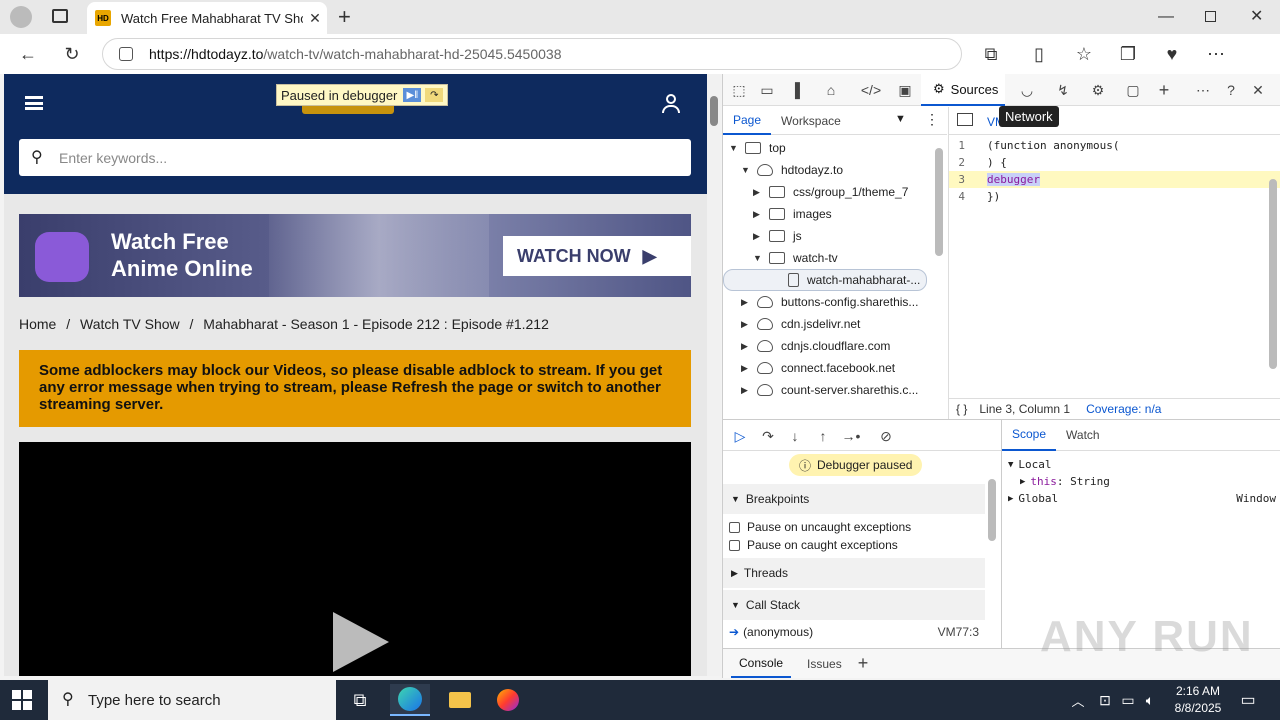  What do you see at coordinates (315, 18) in the screenshot?
I see `close-tab-icon: ✕` at bounding box center [315, 18].